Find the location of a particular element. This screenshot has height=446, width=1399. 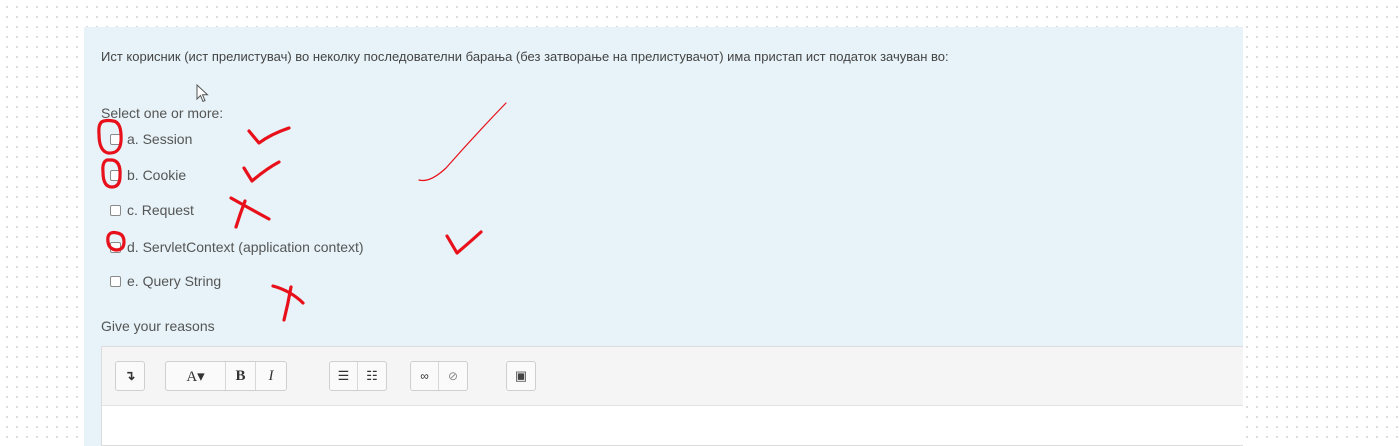

mouse-cursor-icon is located at coordinates (202, 93).